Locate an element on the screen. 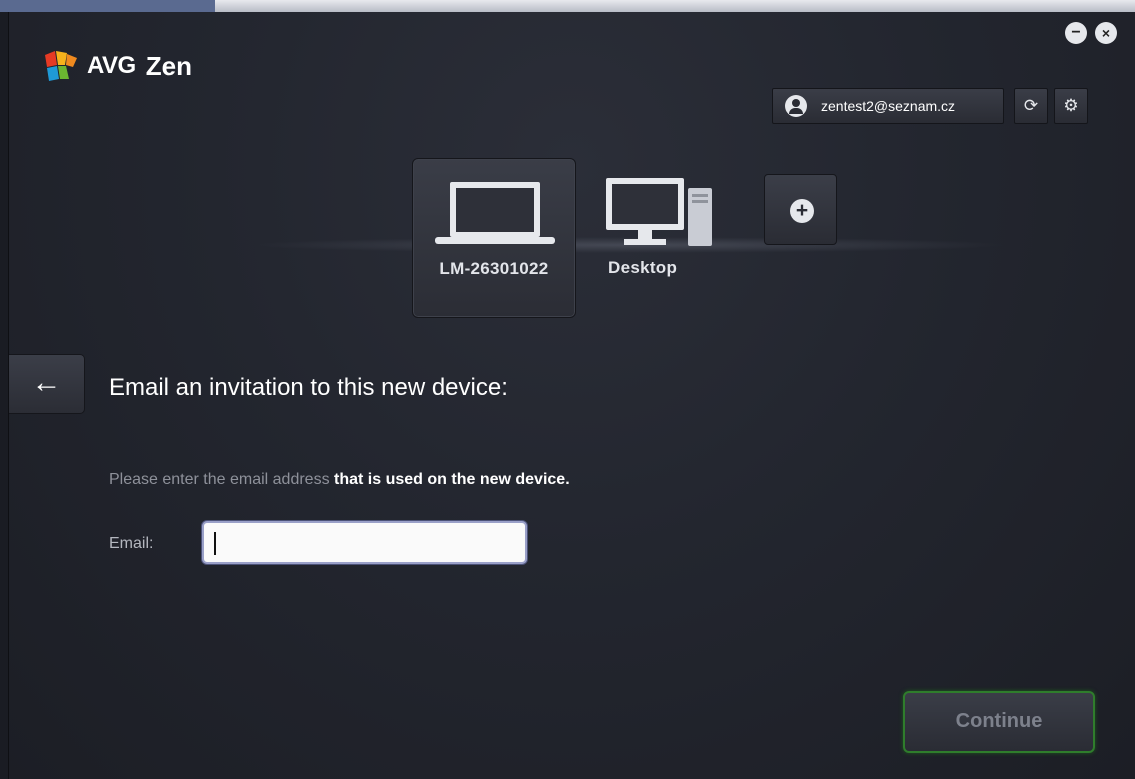 Image resolution: width=1135 pixels, height=779 pixels. device-desktop: Desktop is located at coordinates (666, 238).